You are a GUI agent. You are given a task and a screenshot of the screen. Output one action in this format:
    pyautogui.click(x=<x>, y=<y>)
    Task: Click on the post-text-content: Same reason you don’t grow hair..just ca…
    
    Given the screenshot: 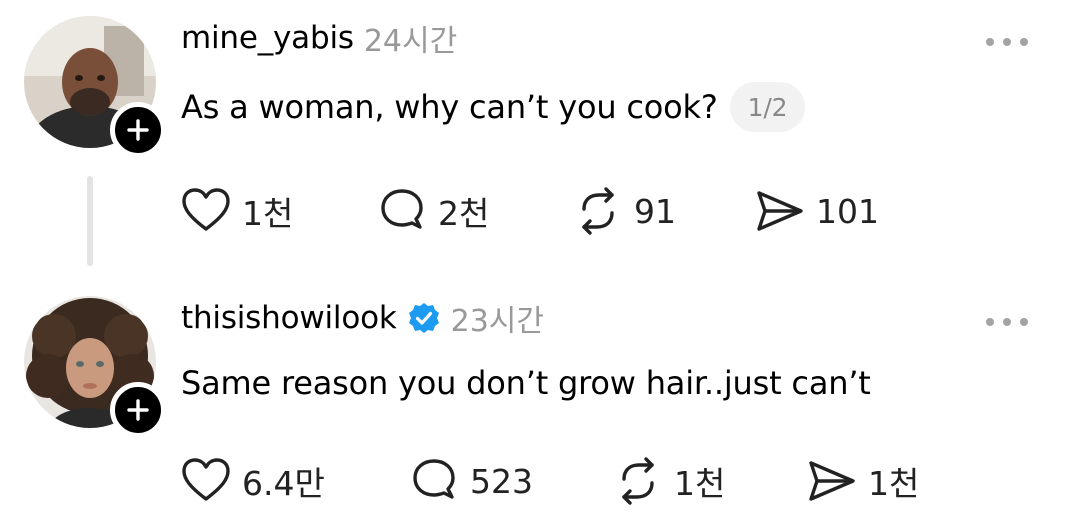 What is the action you would take?
    pyautogui.click(x=526, y=383)
    